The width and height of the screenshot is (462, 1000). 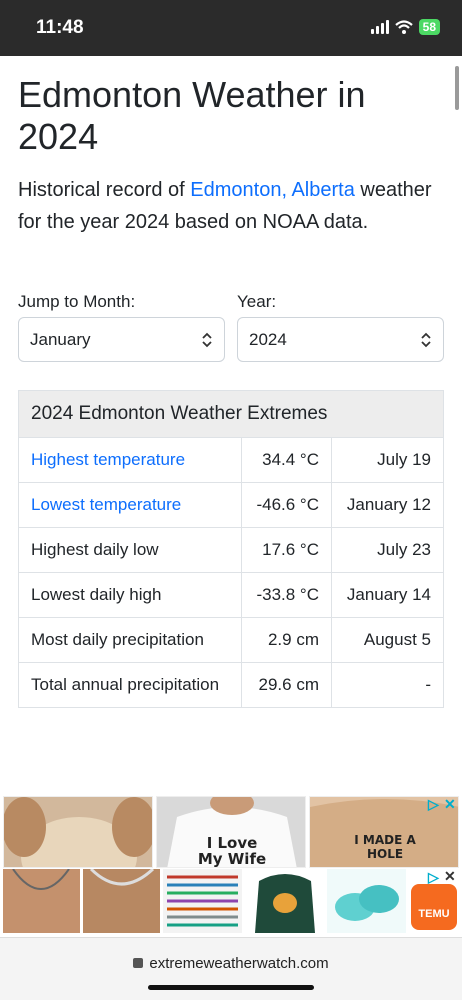 What do you see at coordinates (231, 832) in the screenshot?
I see `ad-image-tshirt-love-wife: I Love My Wife` at bounding box center [231, 832].